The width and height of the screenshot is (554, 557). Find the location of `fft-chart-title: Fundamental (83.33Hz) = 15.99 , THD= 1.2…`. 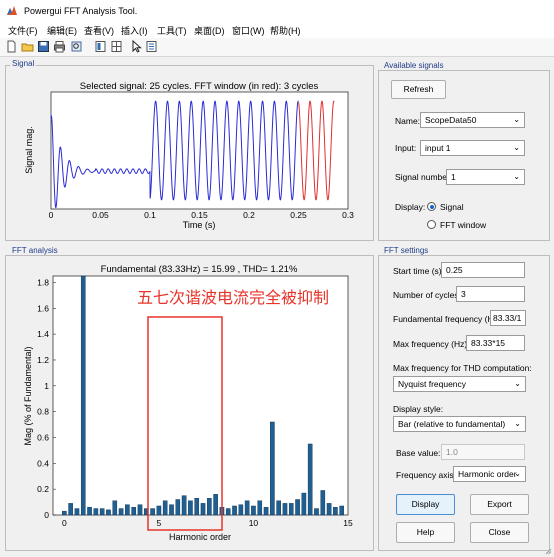

fft-chart-title: Fundamental (83.33Hz) = 15.99 , THD= 1.2… is located at coordinates (199, 269).